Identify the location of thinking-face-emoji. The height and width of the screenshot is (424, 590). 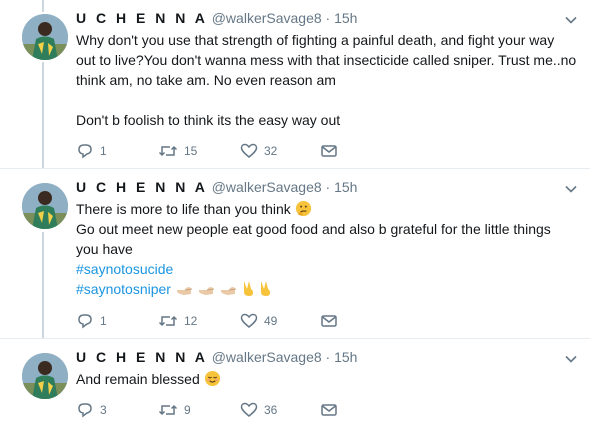
(303, 208).